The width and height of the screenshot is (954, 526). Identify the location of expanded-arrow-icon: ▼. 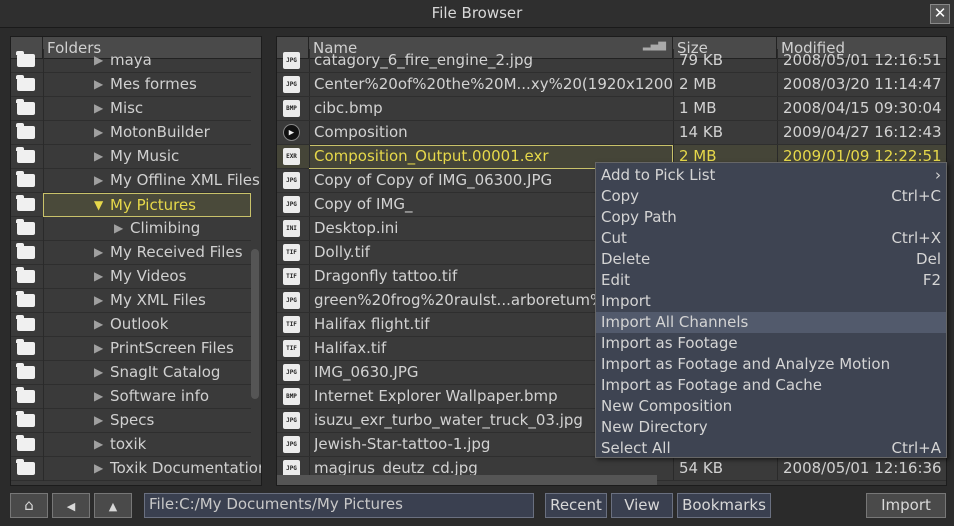
(98, 205).